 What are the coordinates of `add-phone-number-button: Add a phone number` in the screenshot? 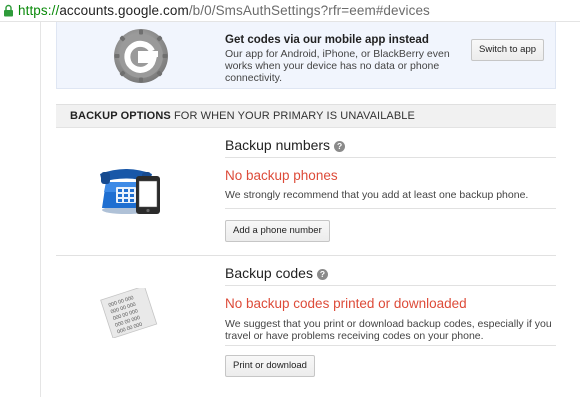 It's located at (277, 231).